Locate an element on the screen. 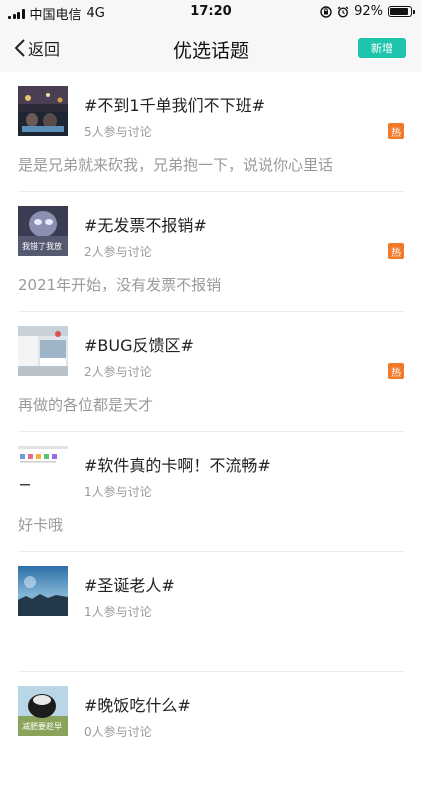 The image size is (422, 792). orientation-lock-icon is located at coordinates (326, 11).